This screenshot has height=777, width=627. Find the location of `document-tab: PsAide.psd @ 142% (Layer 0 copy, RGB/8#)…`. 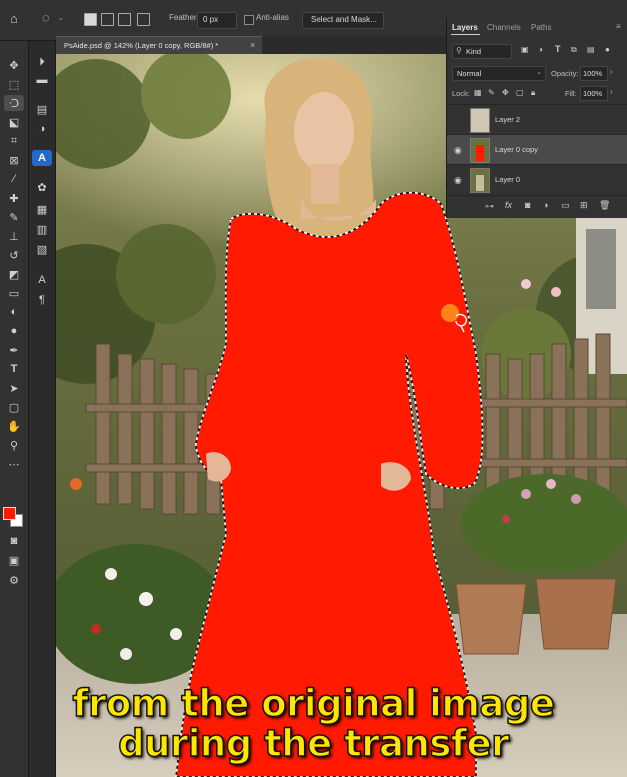

document-tab: PsAide.psd @ 142% (Layer 0 copy, RGB/8#)… is located at coordinates (159, 45).